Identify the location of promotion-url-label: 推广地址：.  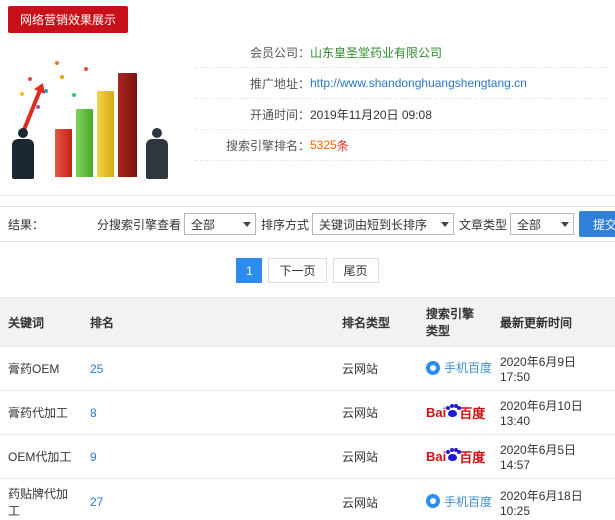
(279, 83).